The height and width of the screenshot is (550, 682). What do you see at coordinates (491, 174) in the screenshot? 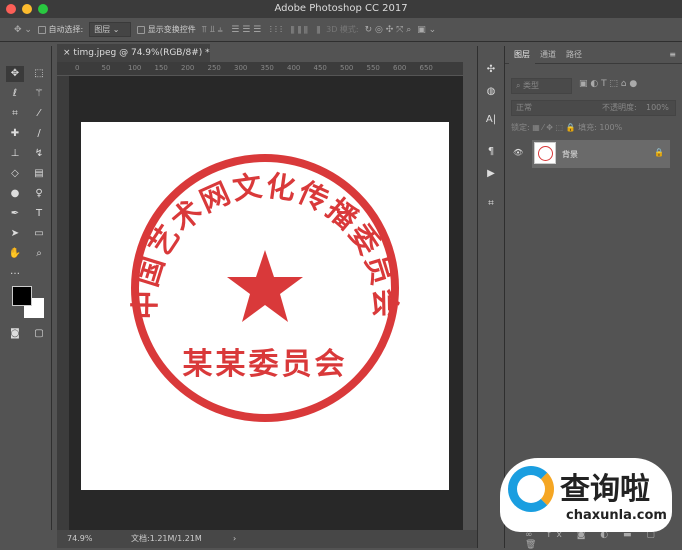
I see `play-actions-icon: ▶` at bounding box center [491, 174].